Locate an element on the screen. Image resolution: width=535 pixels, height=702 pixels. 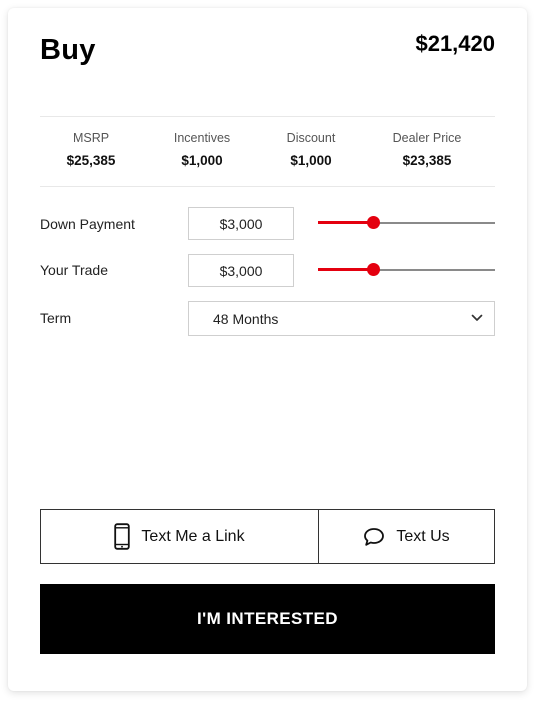
share-button-group: Text Me a Link Text Us is located at coordinates (267, 536).